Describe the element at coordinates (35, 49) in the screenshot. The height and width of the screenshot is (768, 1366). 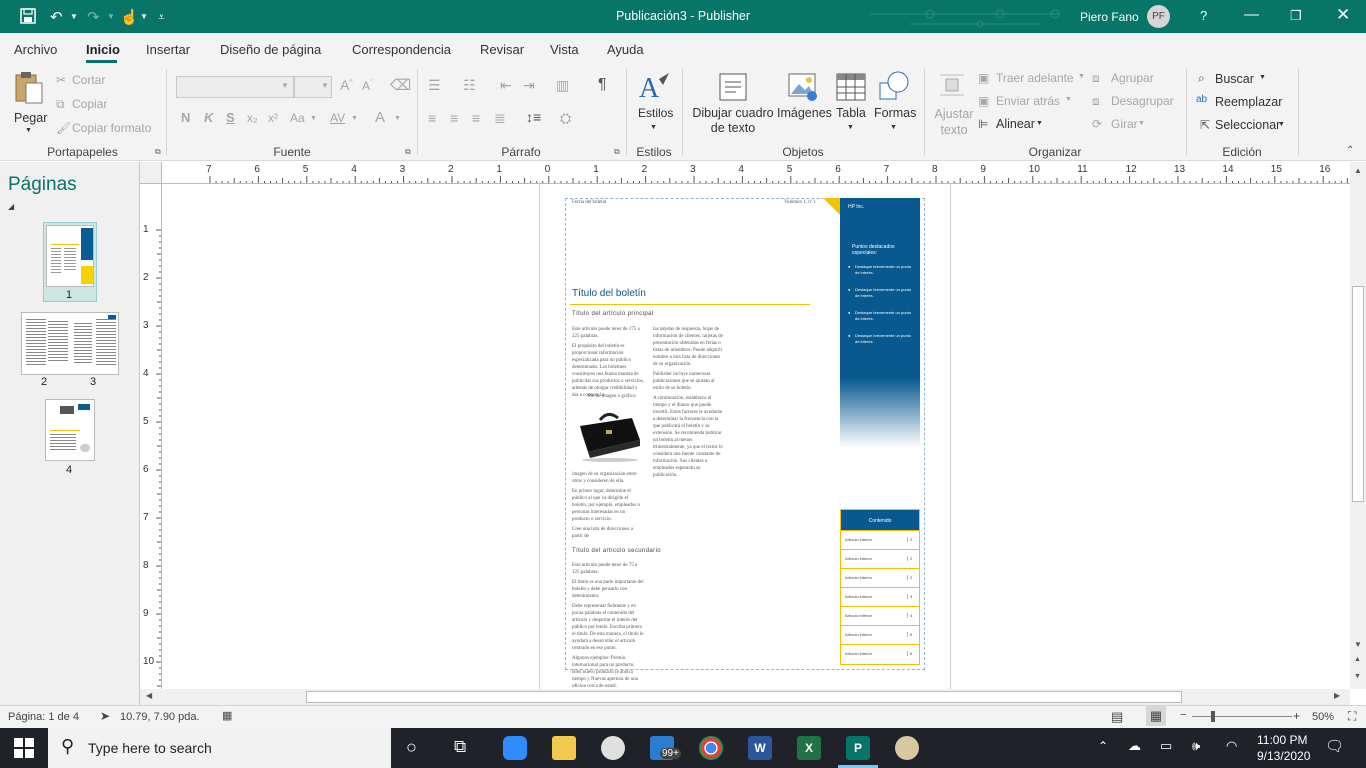
I see `tab-archivo: Archivo` at that location.